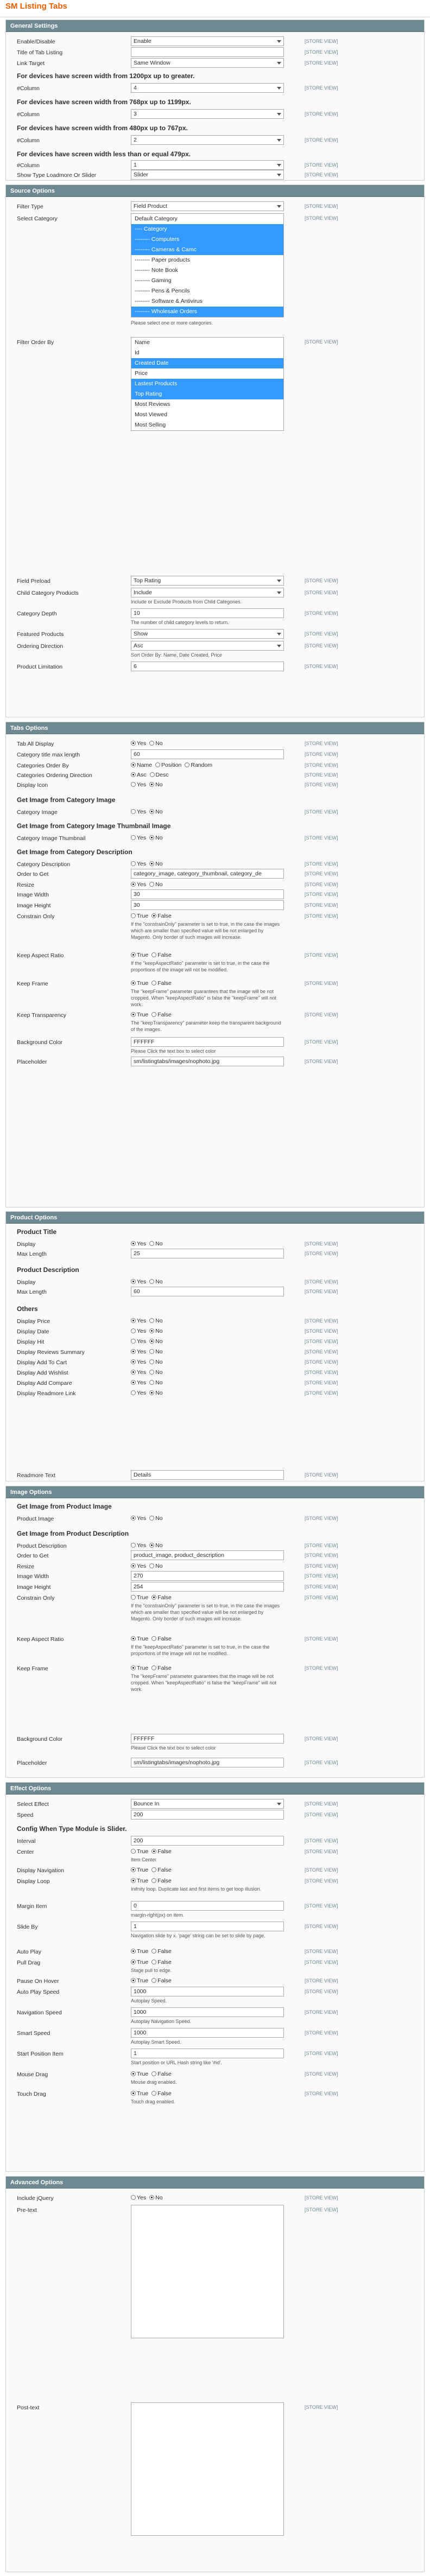 This screenshot has height=2576, width=430. Describe the element at coordinates (207, 1815) in the screenshot. I see `speed-input: 200` at that location.